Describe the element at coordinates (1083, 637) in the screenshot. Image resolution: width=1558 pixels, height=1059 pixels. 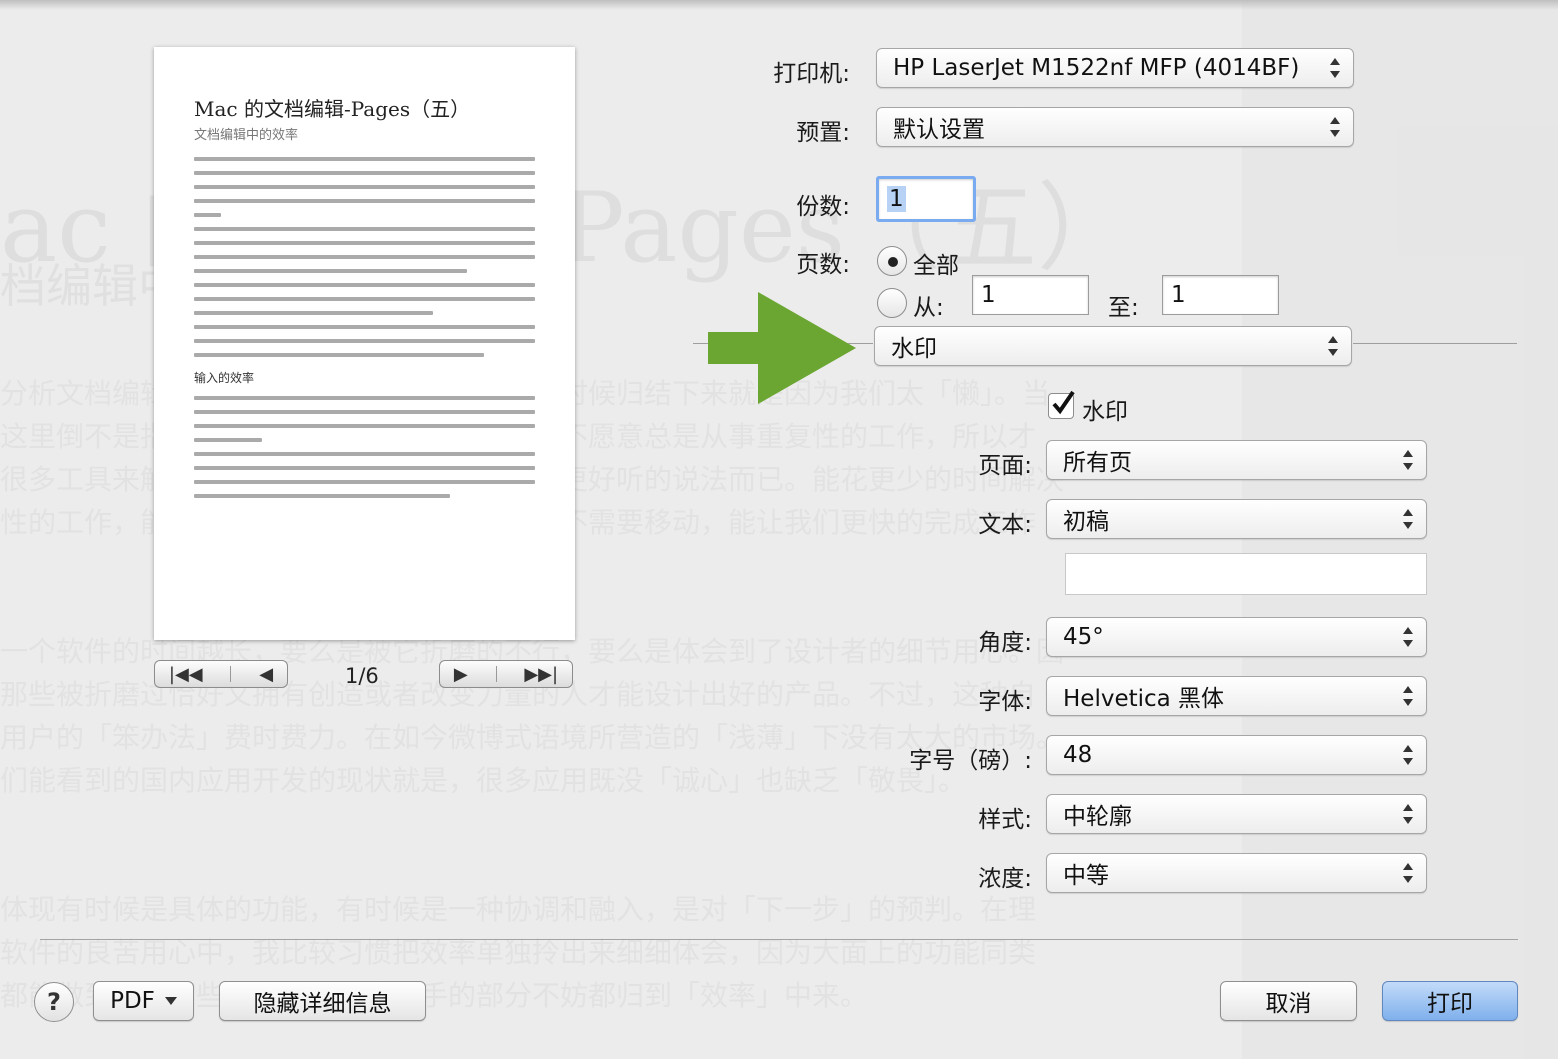
I see `angle-value: 45°` at that location.